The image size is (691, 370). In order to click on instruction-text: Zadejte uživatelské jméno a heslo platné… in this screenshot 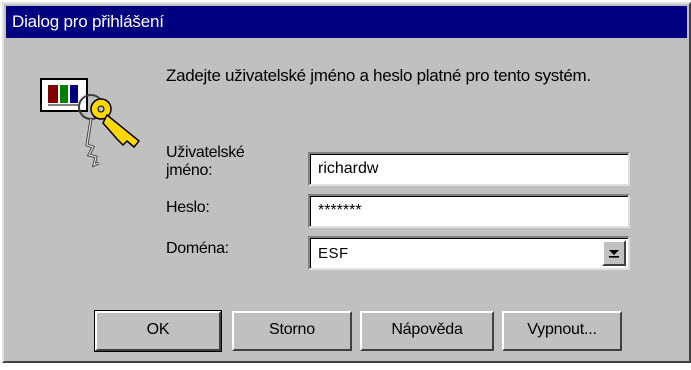, I will do `click(378, 75)`.